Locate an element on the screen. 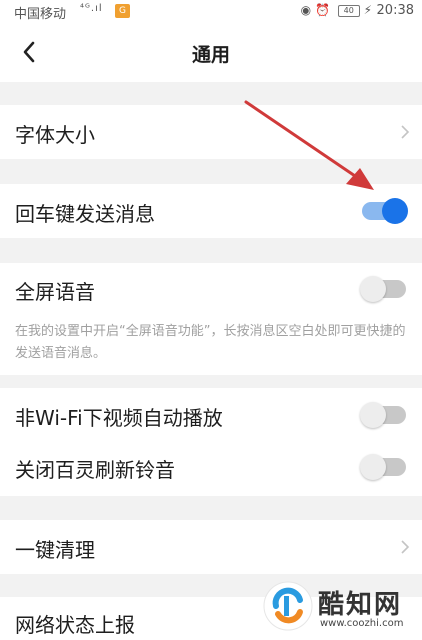 Image resolution: width=422 pixels, height=640 pixels. header: 通用 is located at coordinates (211, 52).